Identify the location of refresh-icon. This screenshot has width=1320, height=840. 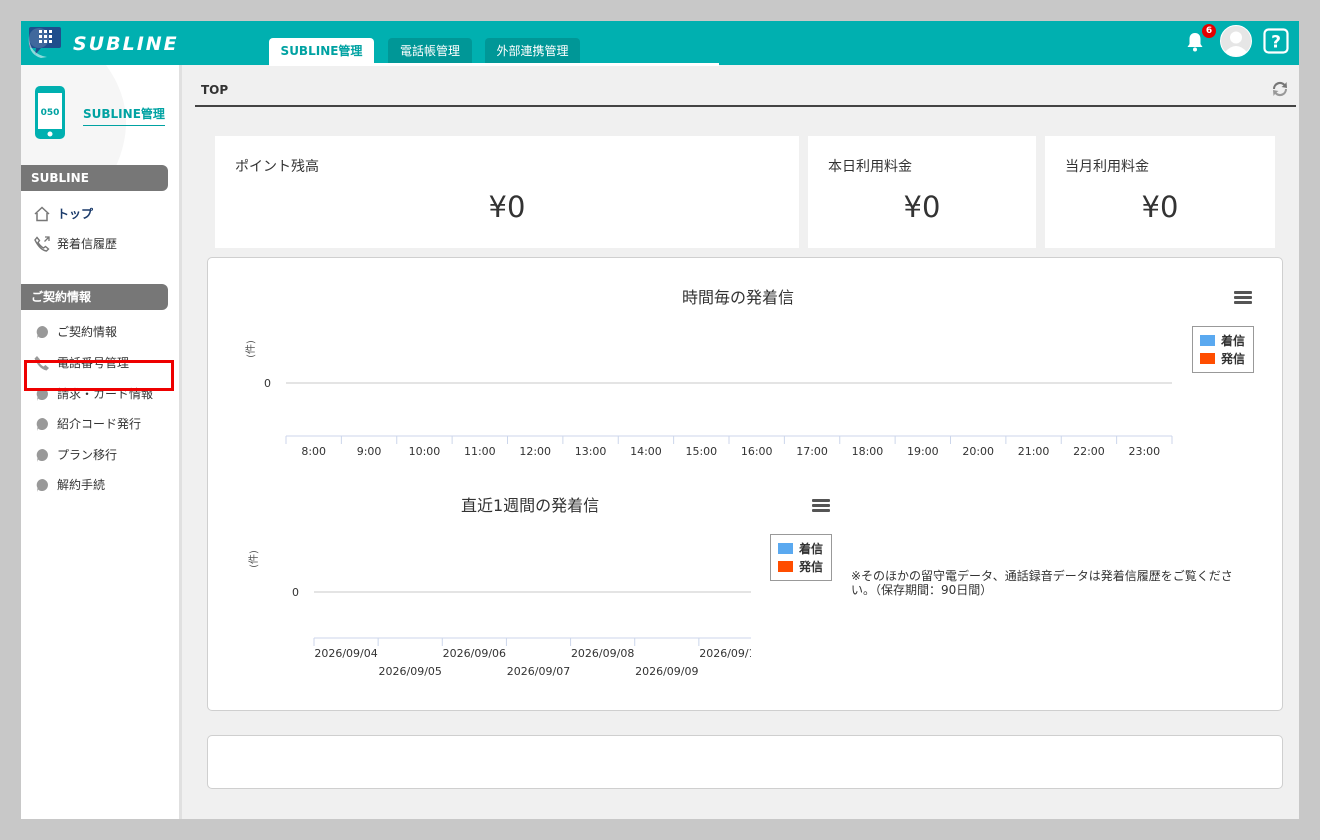
(1280, 89).